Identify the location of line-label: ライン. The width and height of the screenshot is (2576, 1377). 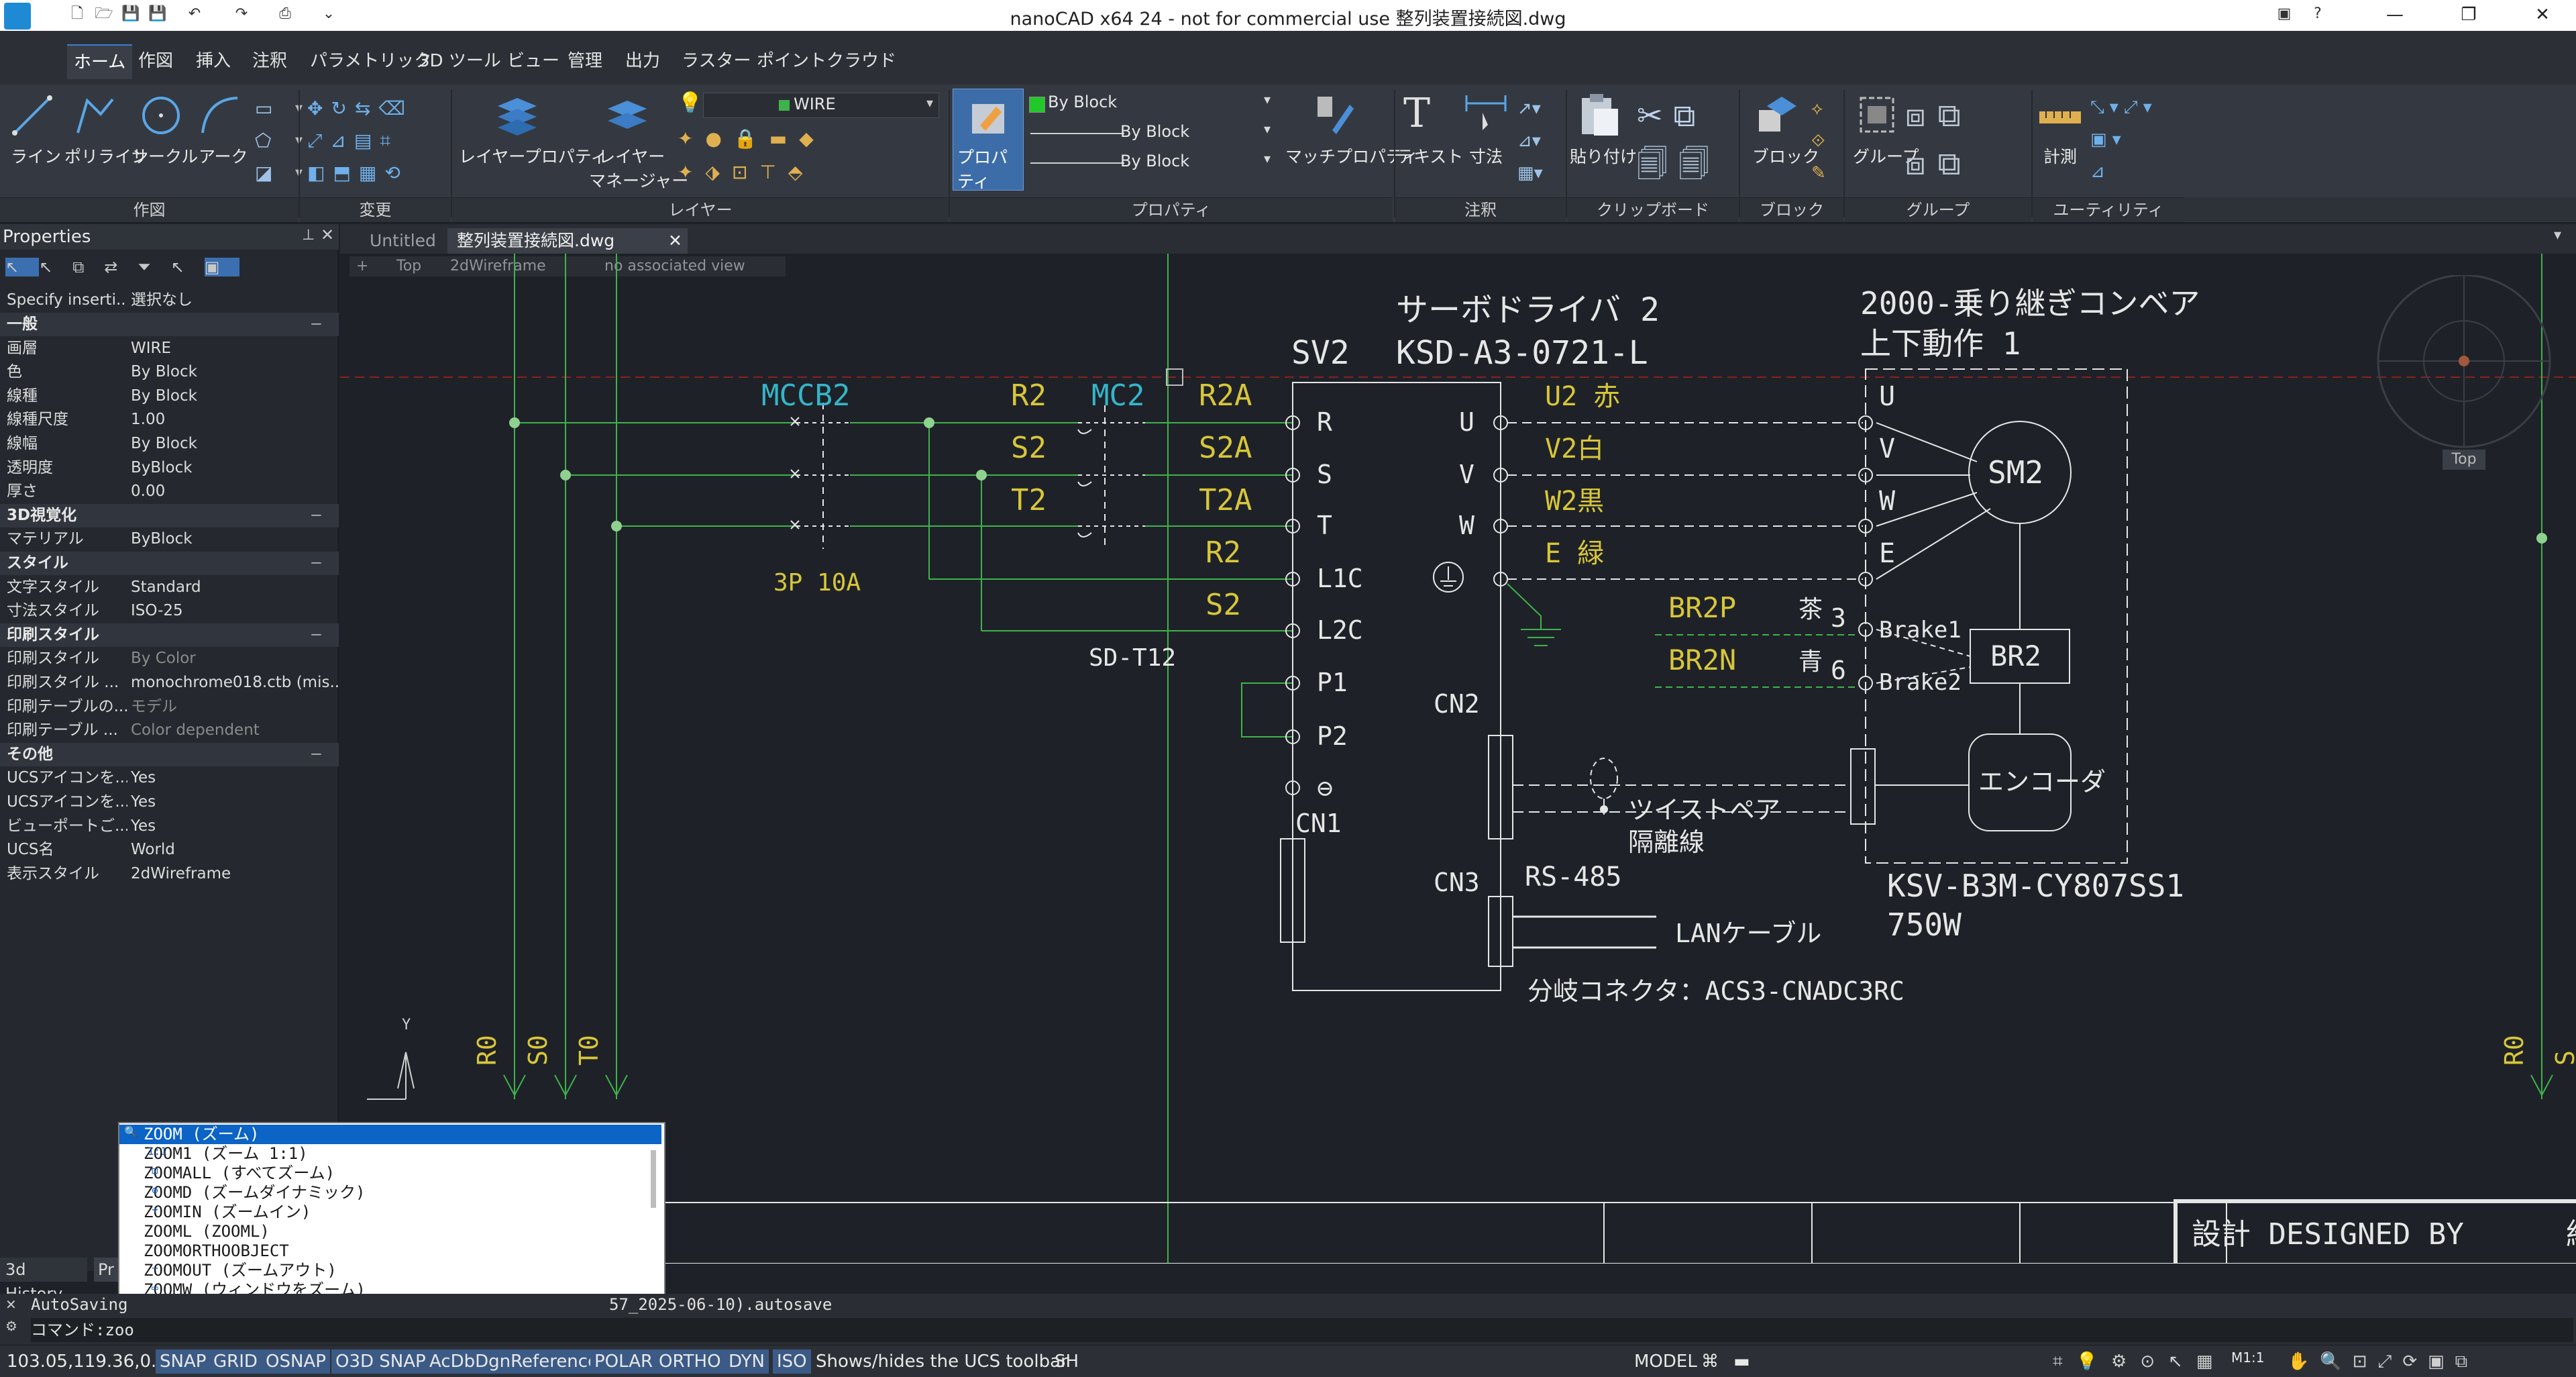
(36, 156).